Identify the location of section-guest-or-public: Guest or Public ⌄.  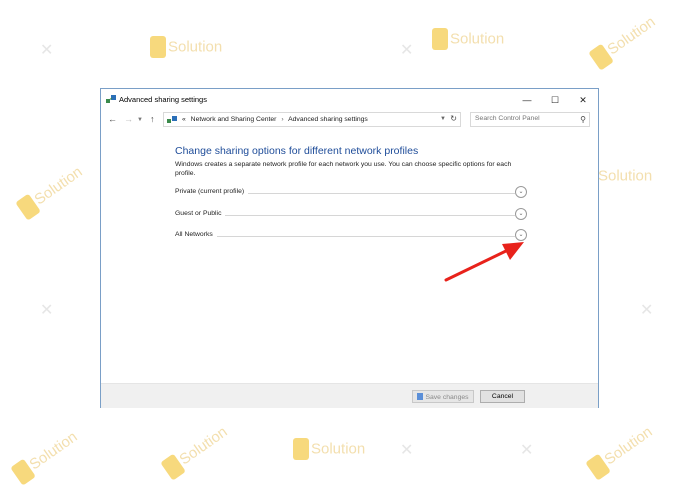
(351, 215).